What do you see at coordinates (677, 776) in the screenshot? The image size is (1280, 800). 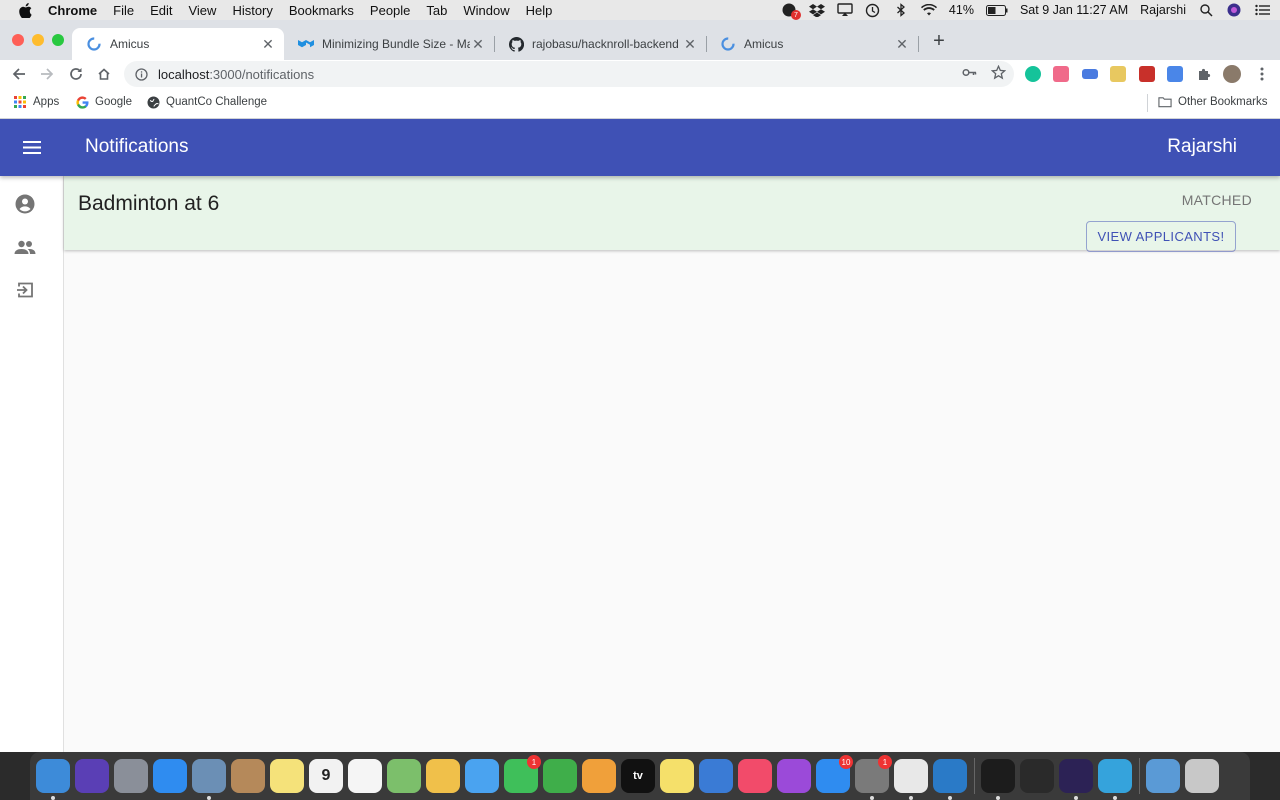 I see `dock-stickies-icon` at bounding box center [677, 776].